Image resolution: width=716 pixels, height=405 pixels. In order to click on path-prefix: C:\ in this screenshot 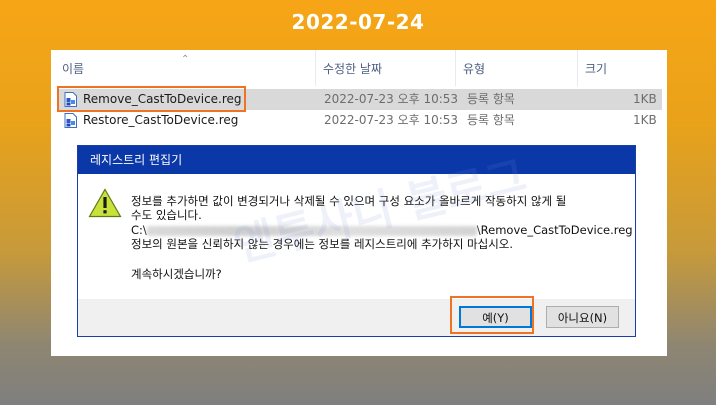, I will do `click(139, 230)`.